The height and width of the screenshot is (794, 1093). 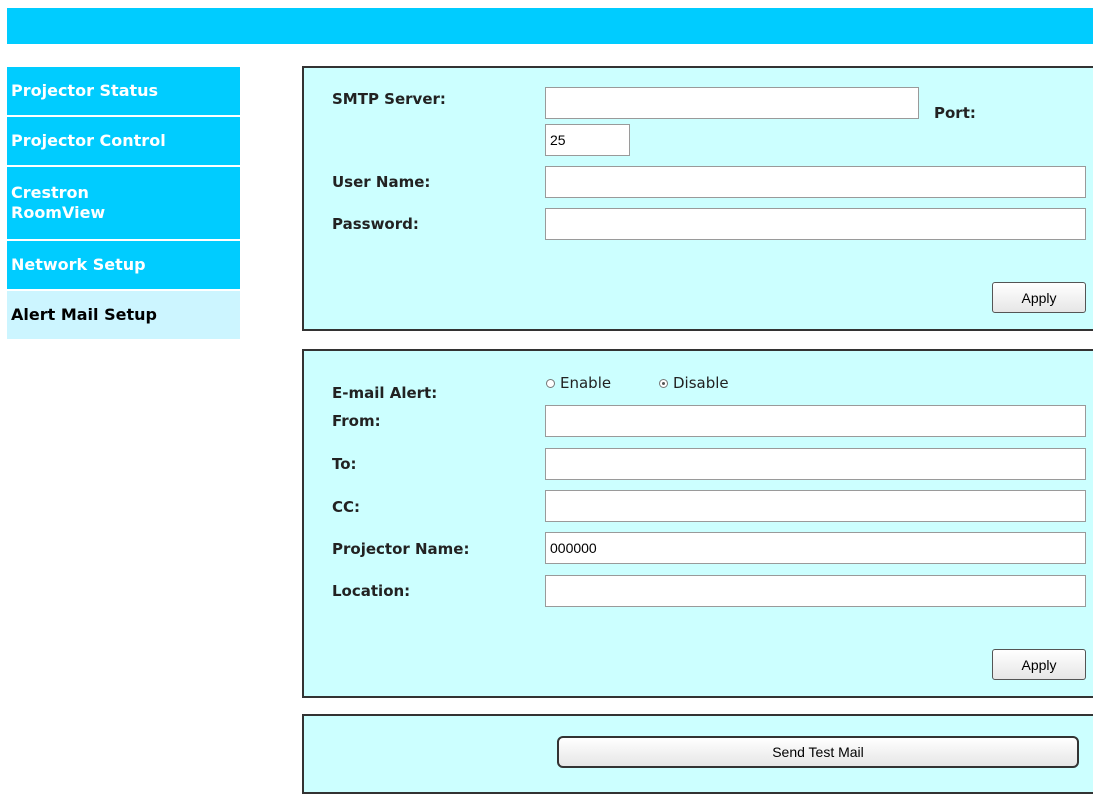 I want to click on top-banner, so click(x=550, y=26).